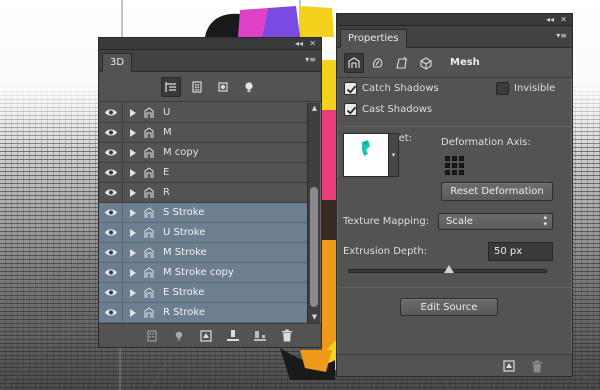 The image size is (600, 390). Describe the element at coordinates (210, 44) in the screenshot. I see `3d-panel-titlebar: ◂◂ ✕` at that location.